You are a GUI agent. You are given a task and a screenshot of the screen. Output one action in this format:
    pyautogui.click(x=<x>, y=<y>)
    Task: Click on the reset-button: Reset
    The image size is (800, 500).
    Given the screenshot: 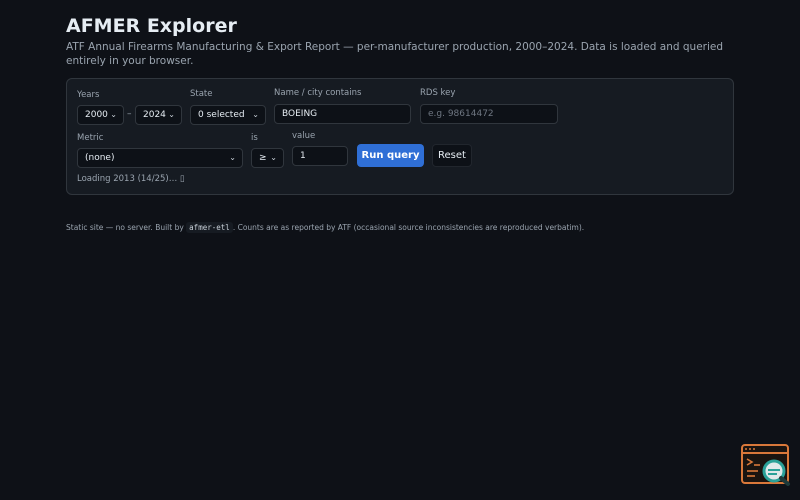 What is the action you would take?
    pyautogui.click(x=452, y=155)
    